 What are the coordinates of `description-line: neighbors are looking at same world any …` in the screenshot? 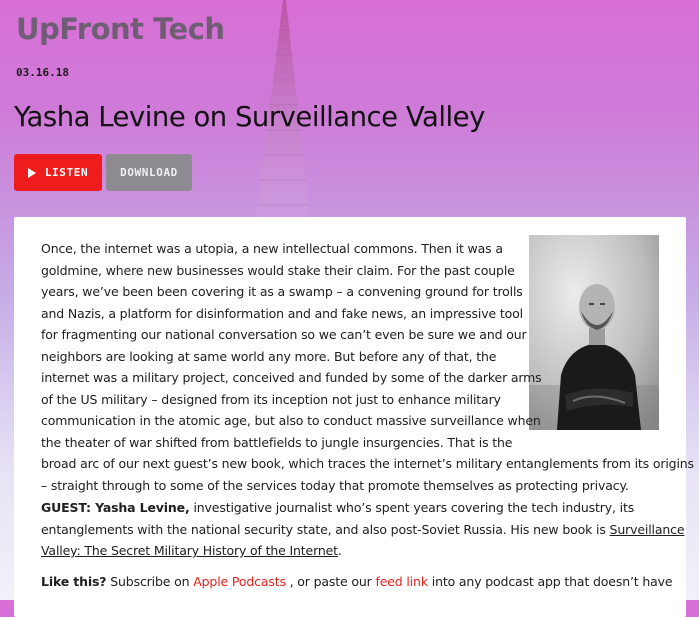 It's located at (269, 356).